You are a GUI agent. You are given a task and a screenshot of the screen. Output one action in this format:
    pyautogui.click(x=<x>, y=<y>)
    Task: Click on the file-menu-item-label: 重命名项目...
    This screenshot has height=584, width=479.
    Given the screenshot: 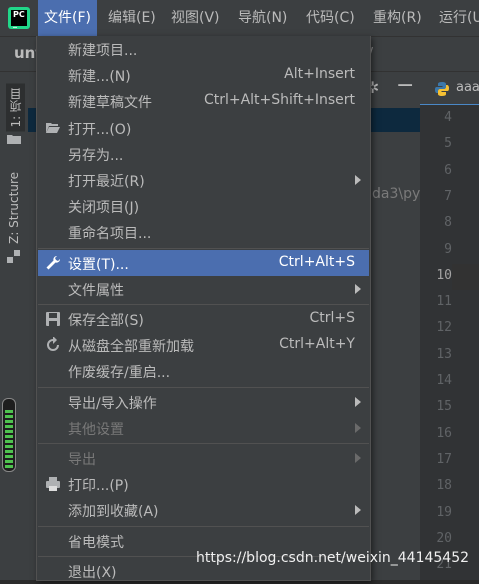 What is the action you would take?
    pyautogui.click(x=110, y=234)
    